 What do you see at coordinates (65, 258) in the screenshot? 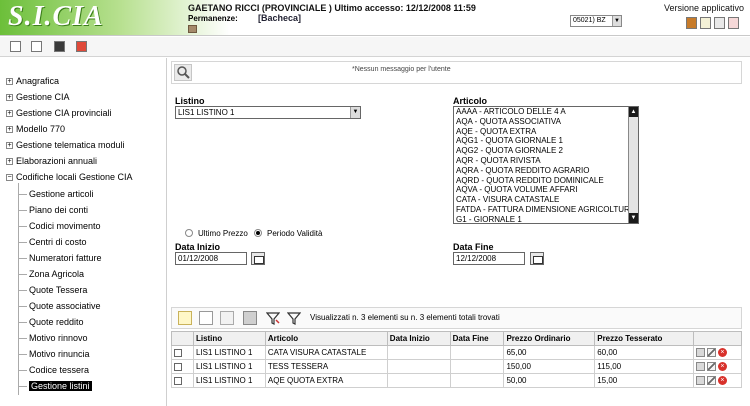
I see `sidebar-item-numeratori-fatture: Numeratori fatture` at bounding box center [65, 258].